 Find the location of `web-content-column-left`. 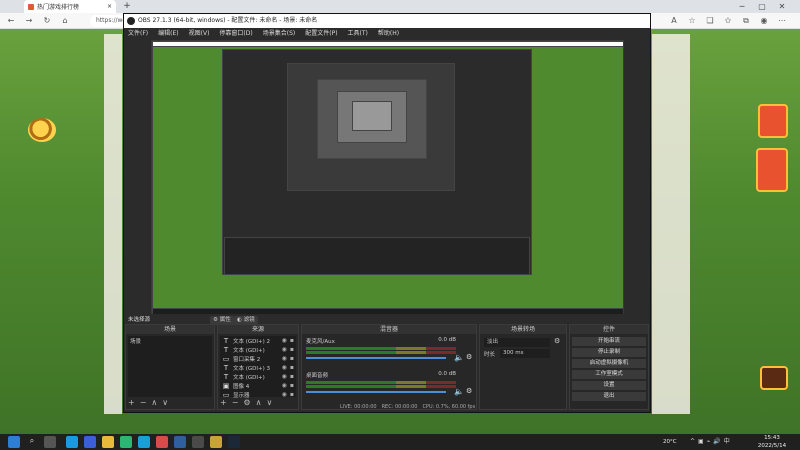

web-content-column-left is located at coordinates (113, 224).